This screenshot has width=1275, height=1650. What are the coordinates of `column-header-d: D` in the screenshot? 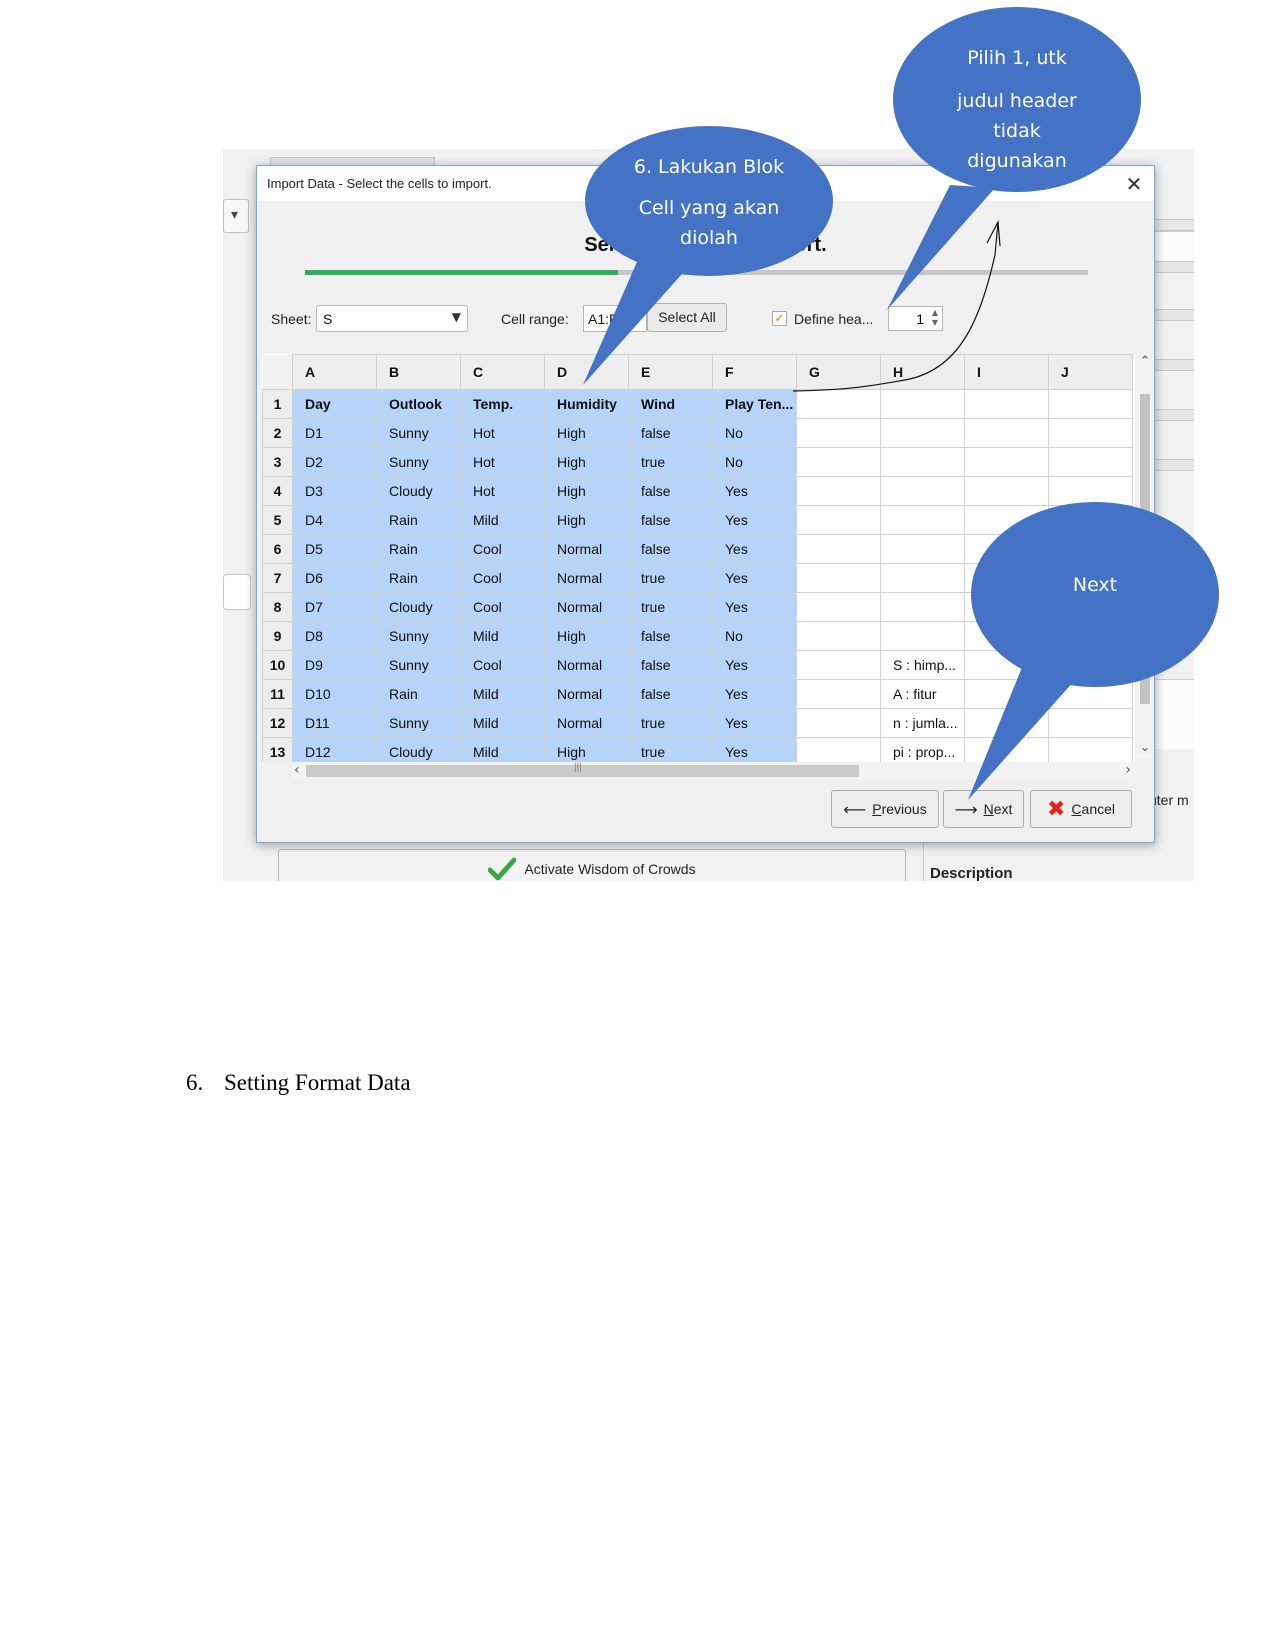 It's located at (586, 372).